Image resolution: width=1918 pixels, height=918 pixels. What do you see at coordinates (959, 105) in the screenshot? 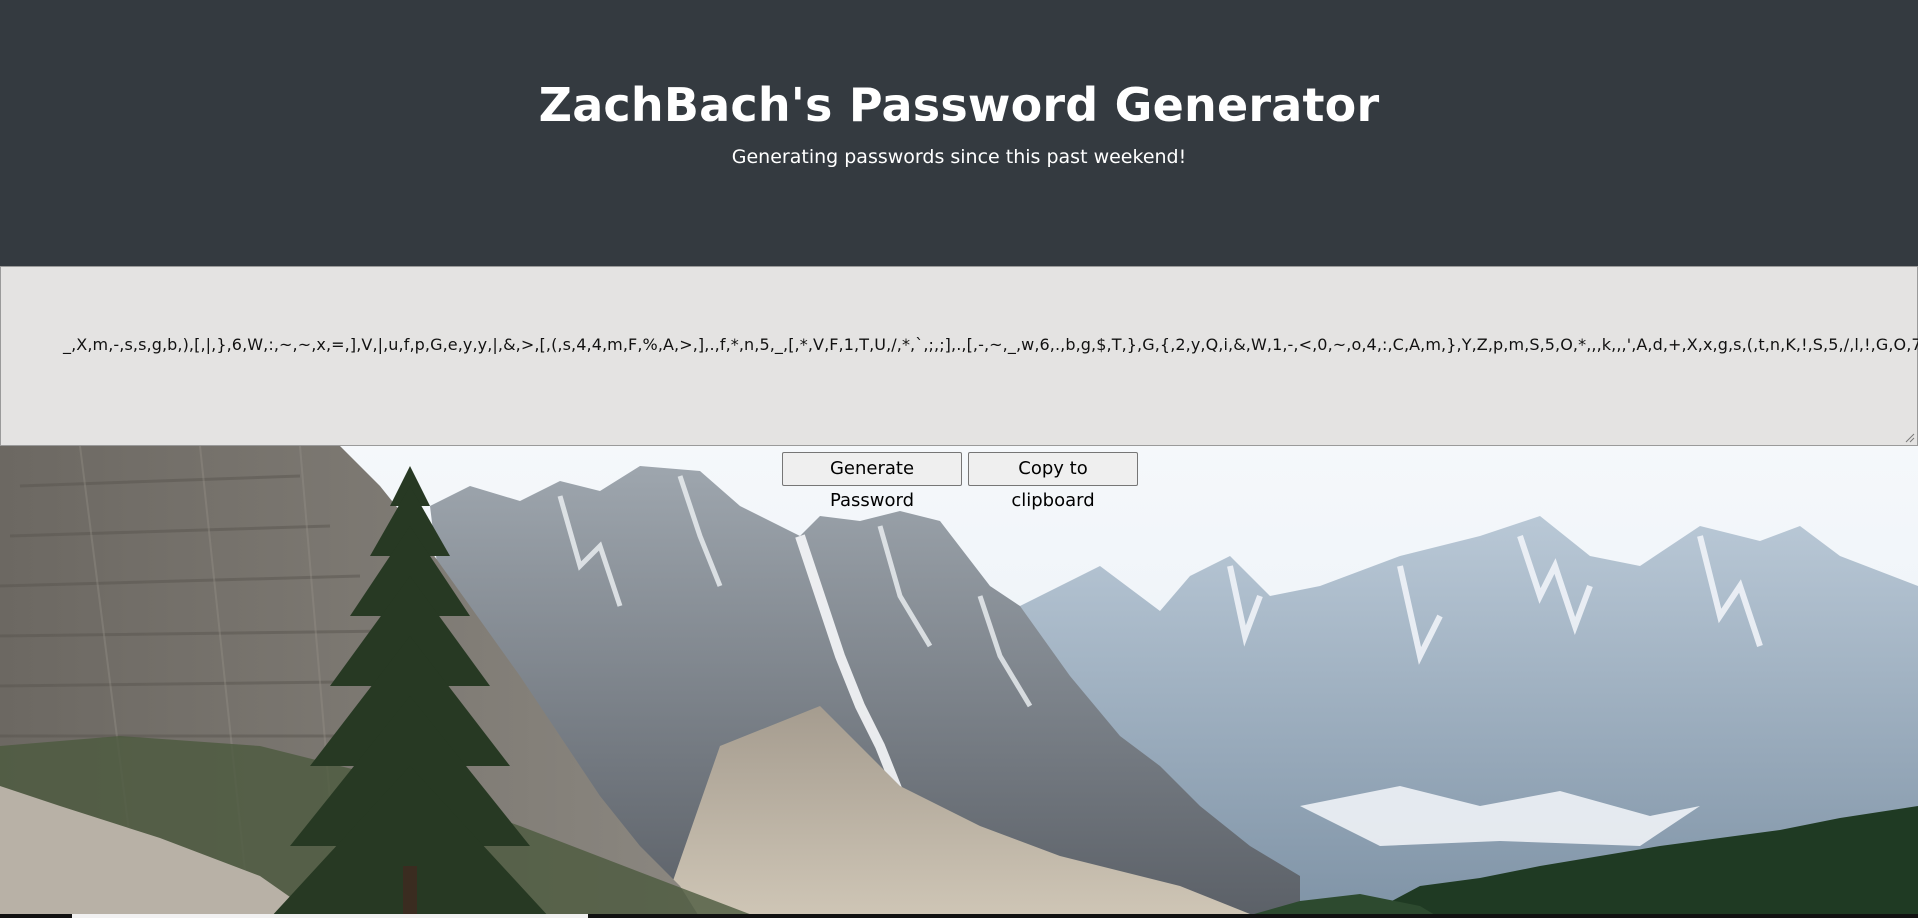
I see `page-title: ZachBach's Password Generator` at bounding box center [959, 105].